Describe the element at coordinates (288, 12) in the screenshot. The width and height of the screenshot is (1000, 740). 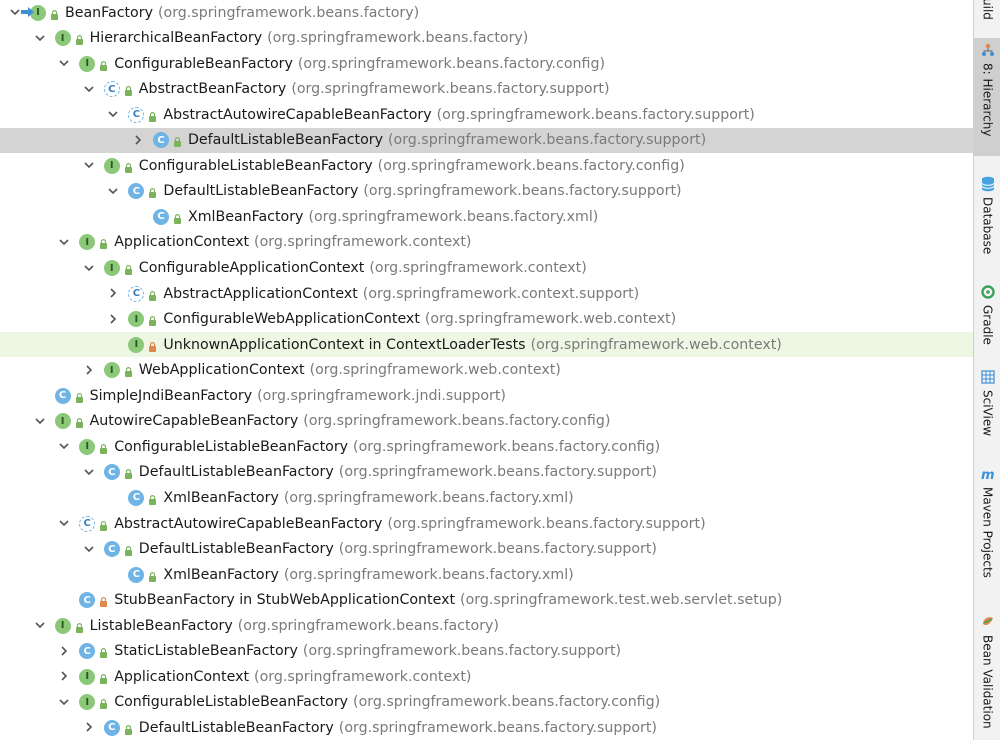
I see `package-name: (org.springframework.beans.factory)` at that location.